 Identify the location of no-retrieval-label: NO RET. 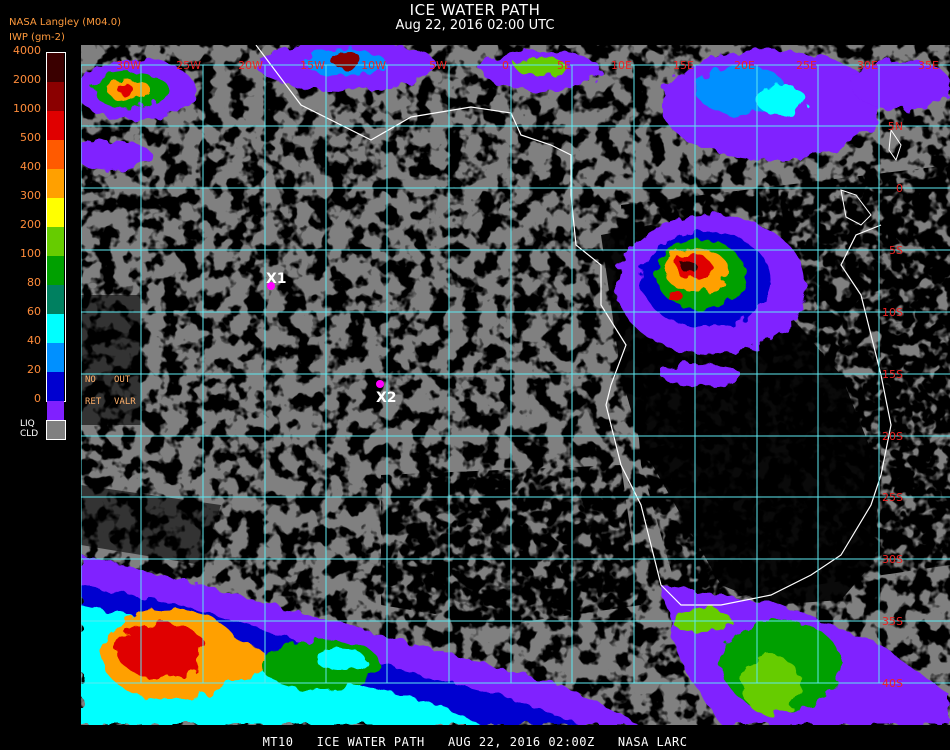
(93, 391).